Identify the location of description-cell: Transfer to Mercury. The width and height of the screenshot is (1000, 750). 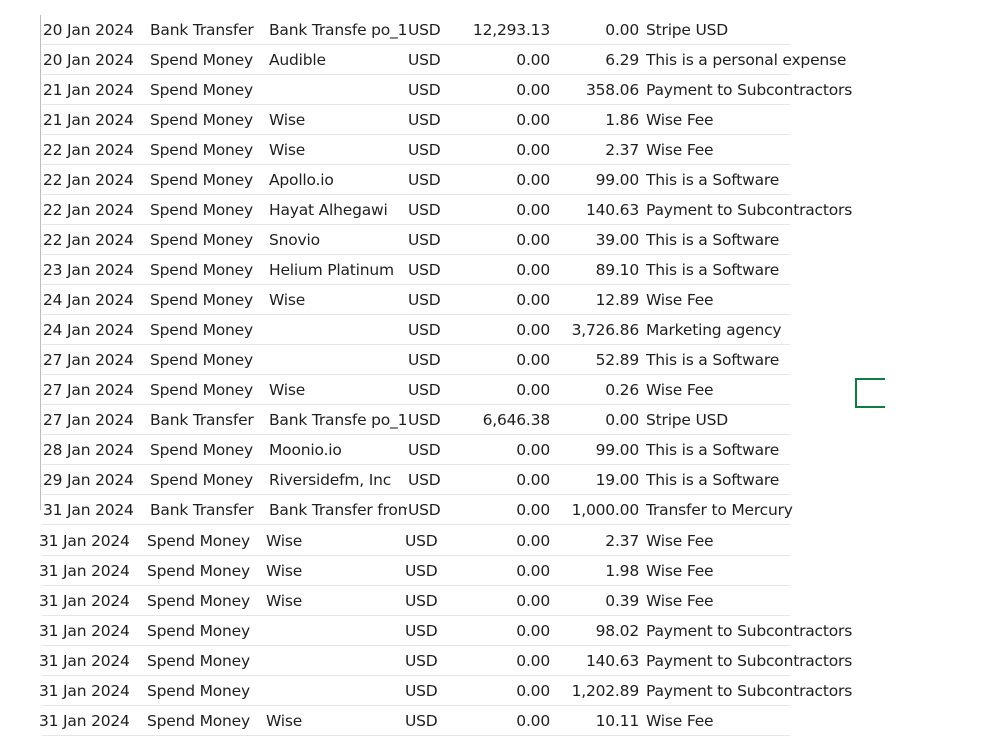
(771, 510).